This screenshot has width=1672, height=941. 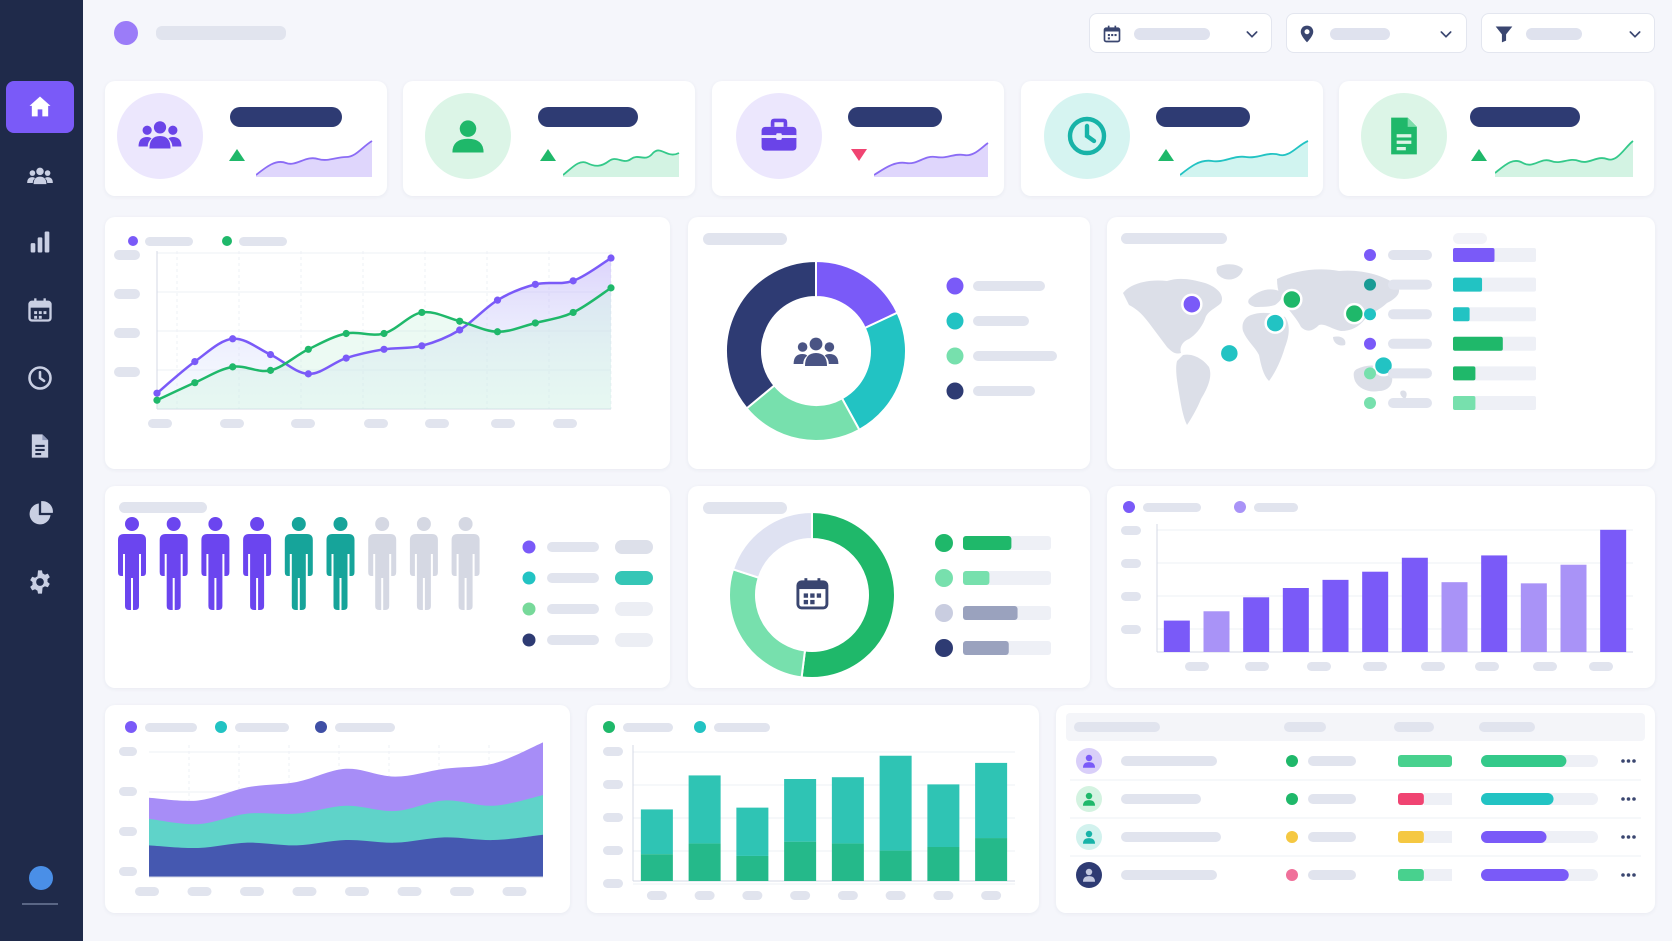 What do you see at coordinates (1169, 875) in the screenshot?
I see `name-placeholder` at bounding box center [1169, 875].